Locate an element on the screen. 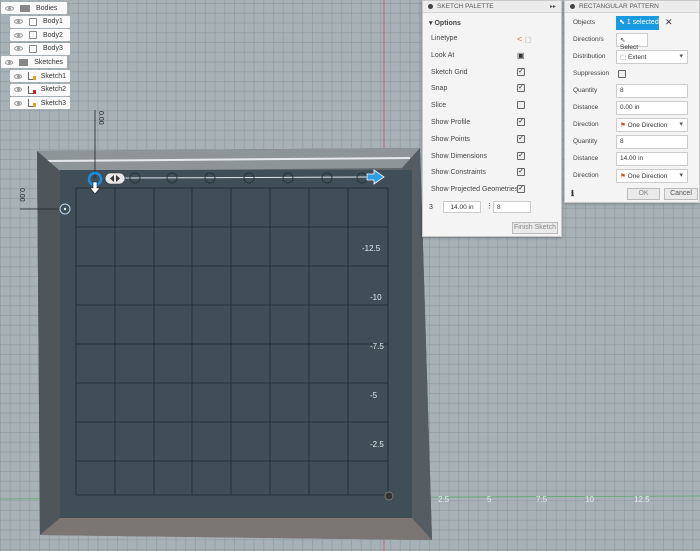 The width and height of the screenshot is (700, 551). browser-item-sketch2: Sketch2 is located at coordinates (40, 89).